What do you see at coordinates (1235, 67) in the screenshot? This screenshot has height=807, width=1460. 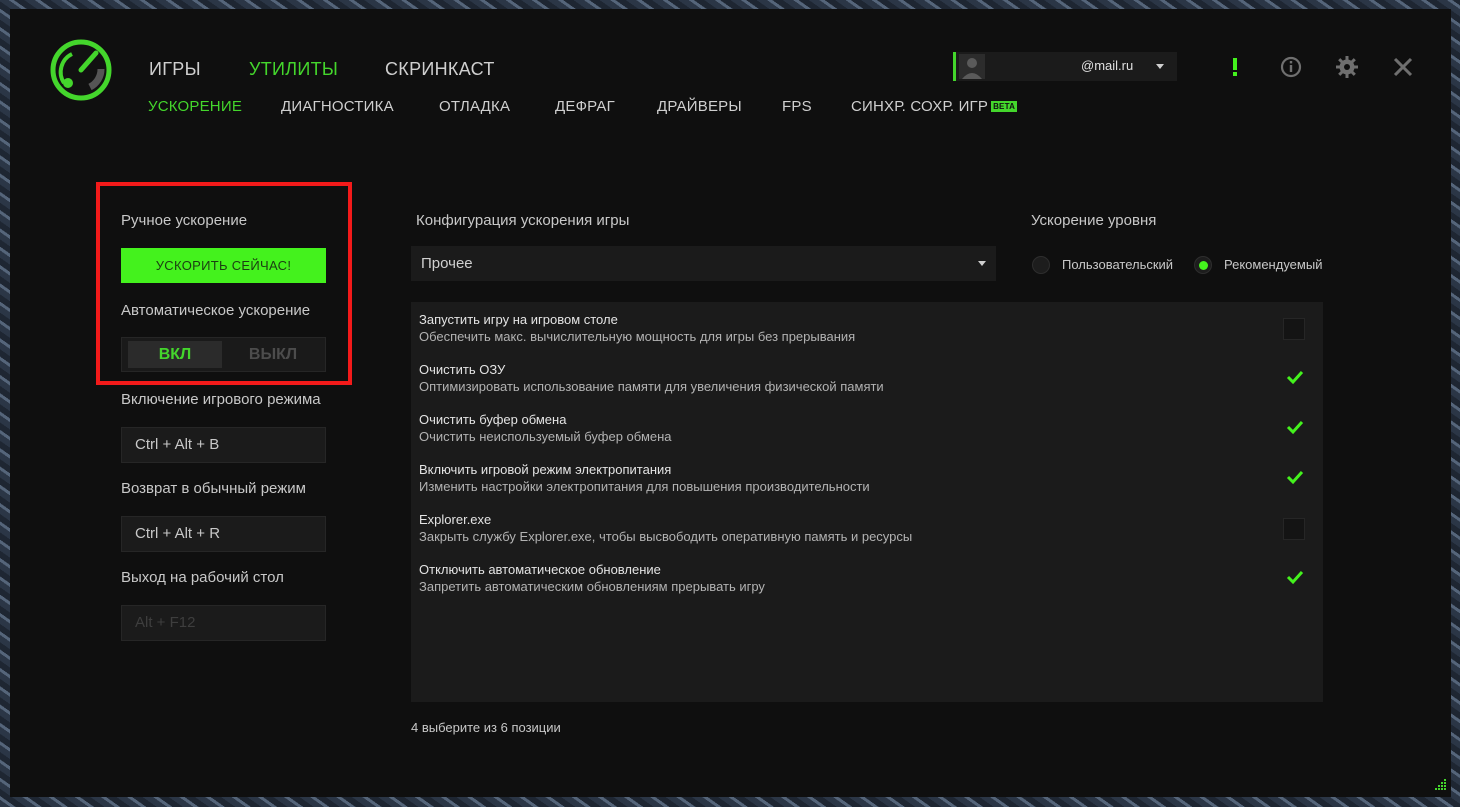 I see `alert-icon` at bounding box center [1235, 67].